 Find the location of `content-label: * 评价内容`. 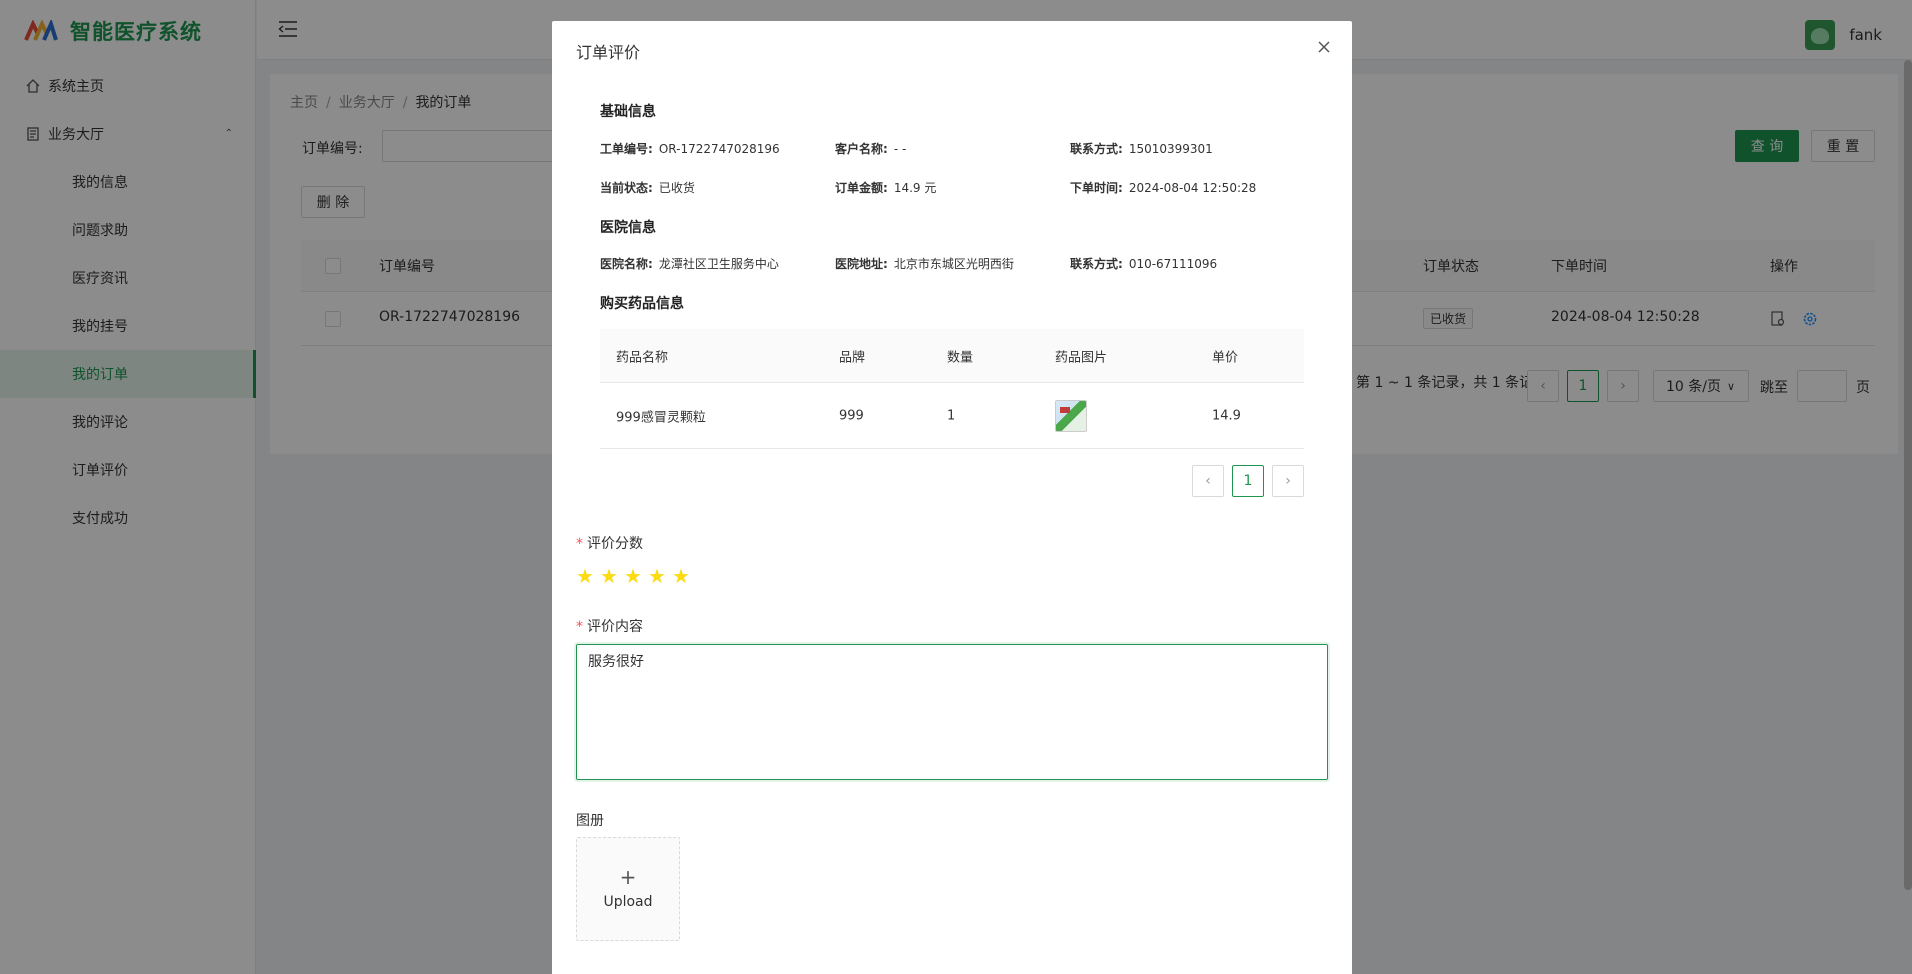

content-label: * 评价内容 is located at coordinates (609, 627).